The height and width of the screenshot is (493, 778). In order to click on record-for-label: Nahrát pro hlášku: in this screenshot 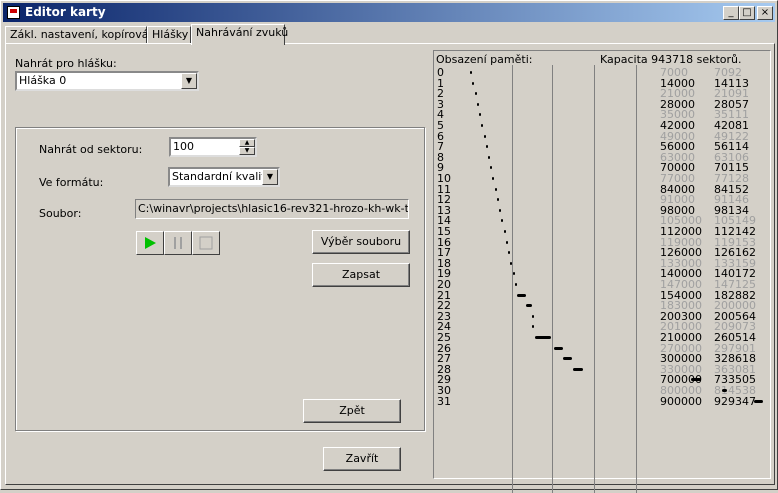, I will do `click(66, 63)`.